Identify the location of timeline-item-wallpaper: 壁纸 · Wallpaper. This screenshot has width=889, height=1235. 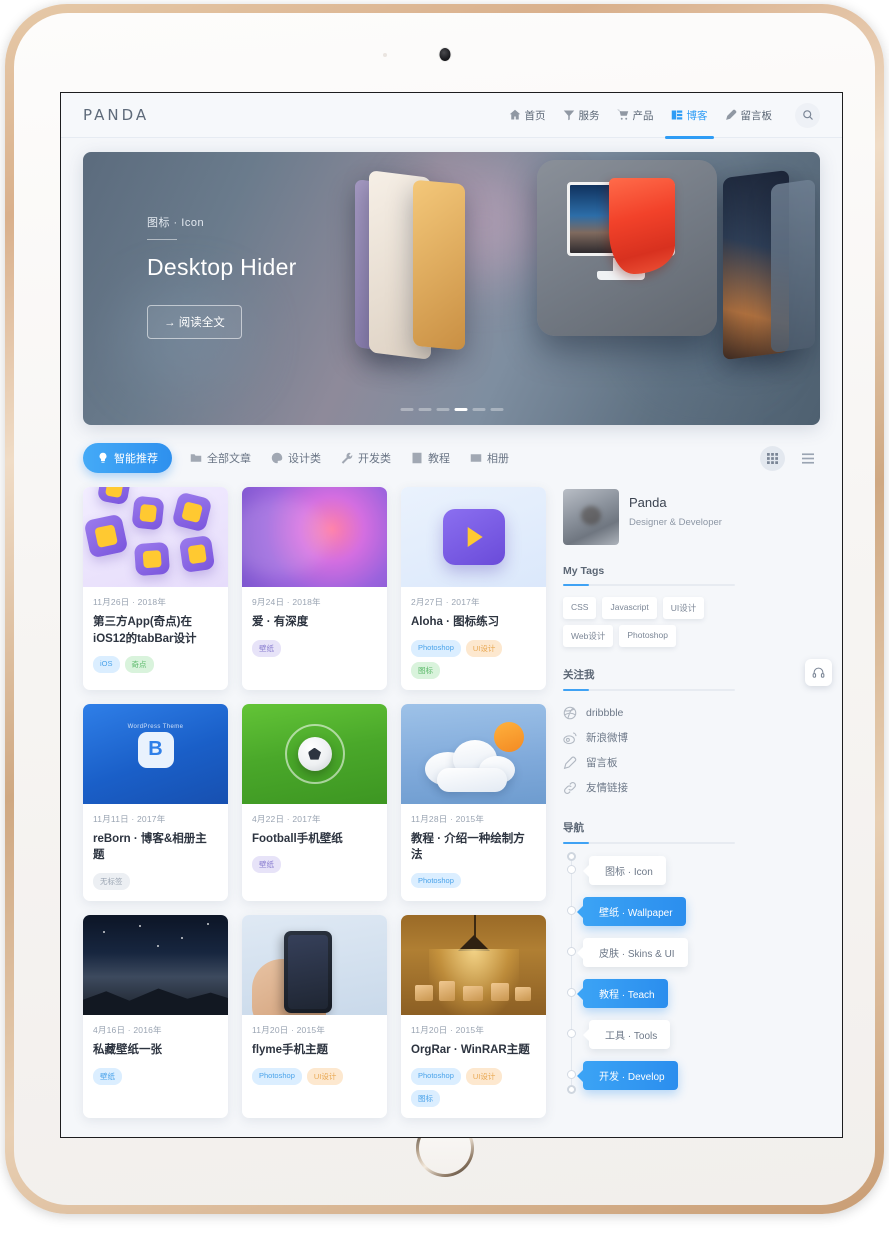
(634, 911).